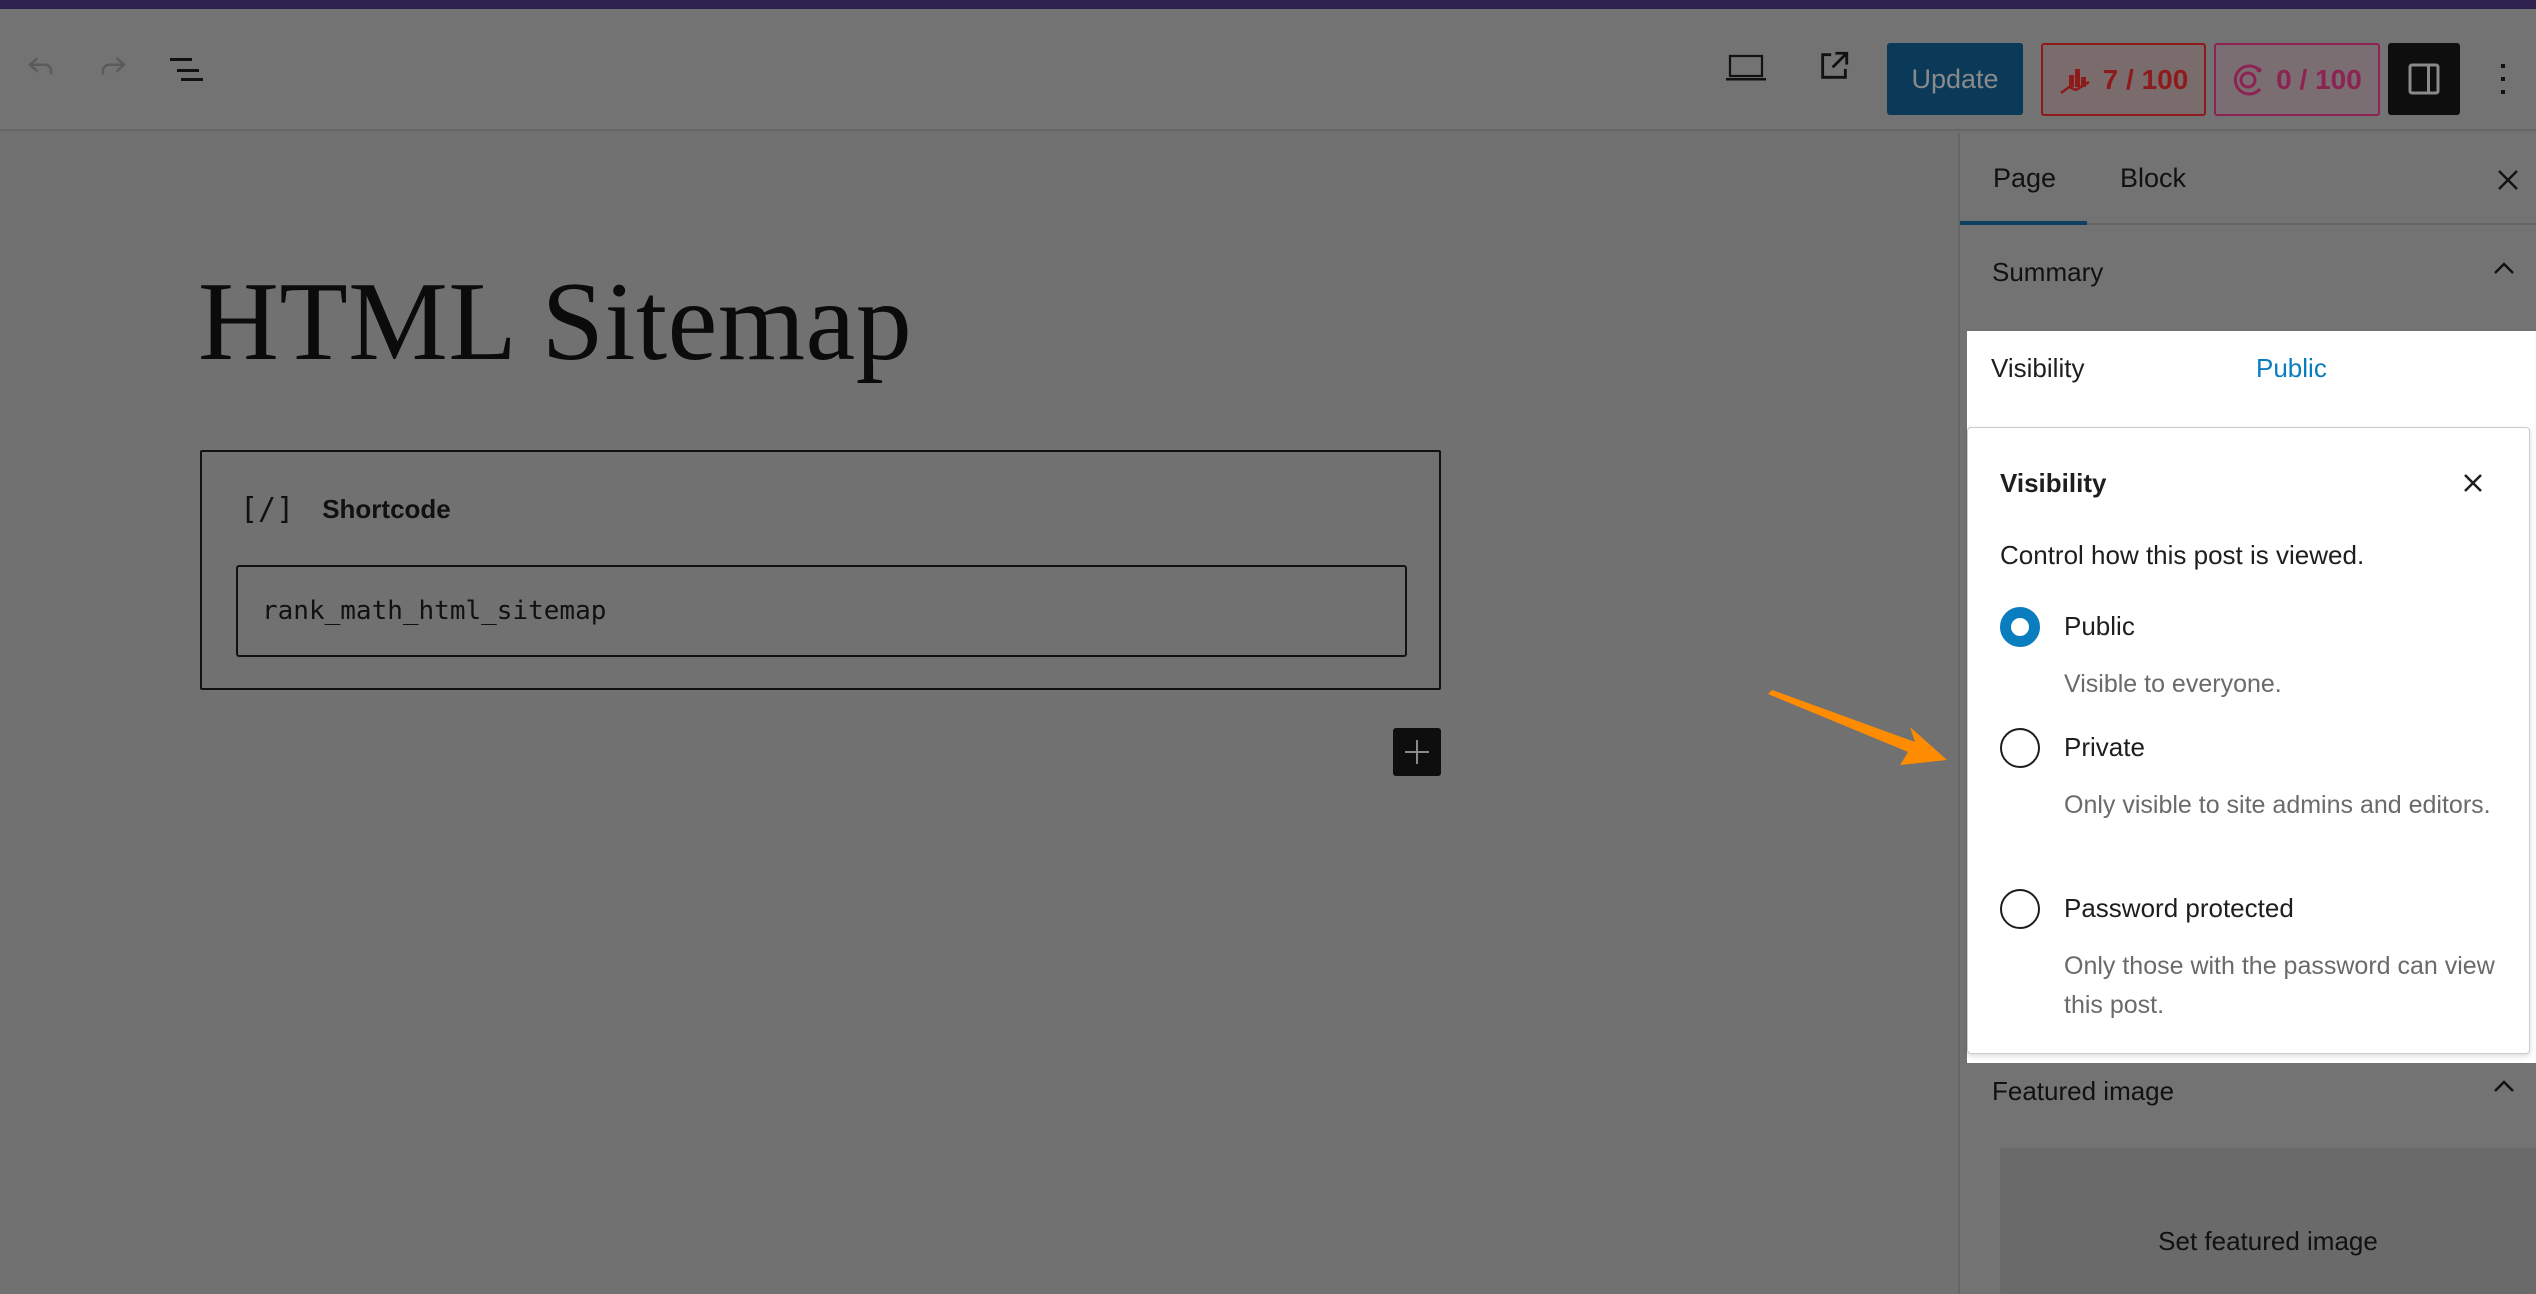 This screenshot has height=1294, width=2536. I want to click on seo-score-button: 7 / 100, so click(2123, 79).